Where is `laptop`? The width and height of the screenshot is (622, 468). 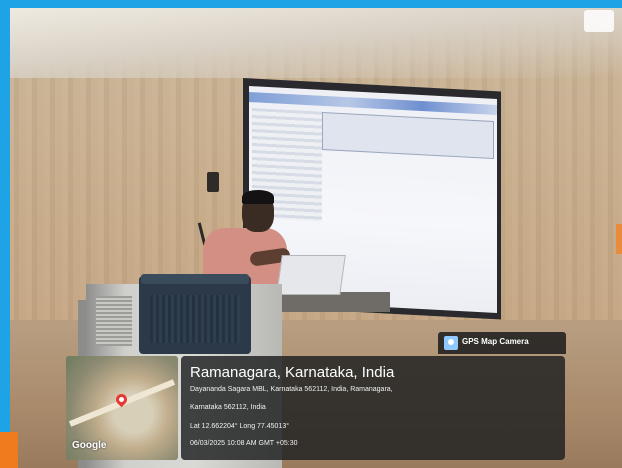 laptop is located at coordinates (311, 275).